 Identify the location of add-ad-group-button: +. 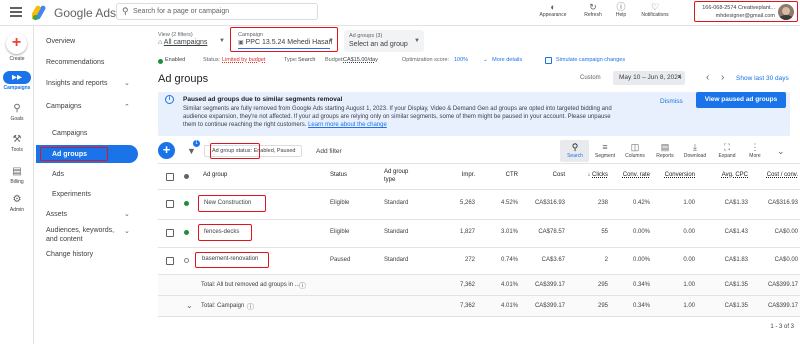
(166, 150).